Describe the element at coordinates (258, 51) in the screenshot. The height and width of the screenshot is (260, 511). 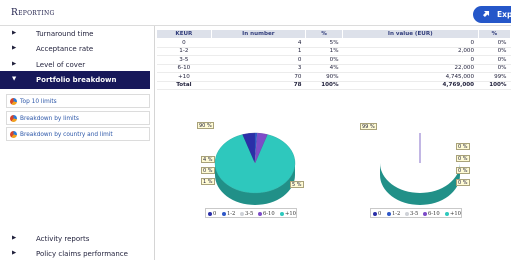
I see `table-cell: 1` at that location.